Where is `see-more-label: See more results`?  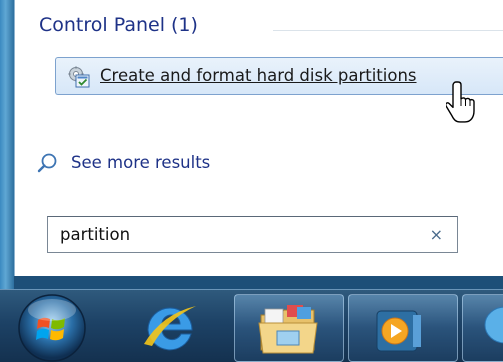
see-more-label: See more results is located at coordinates (141, 162).